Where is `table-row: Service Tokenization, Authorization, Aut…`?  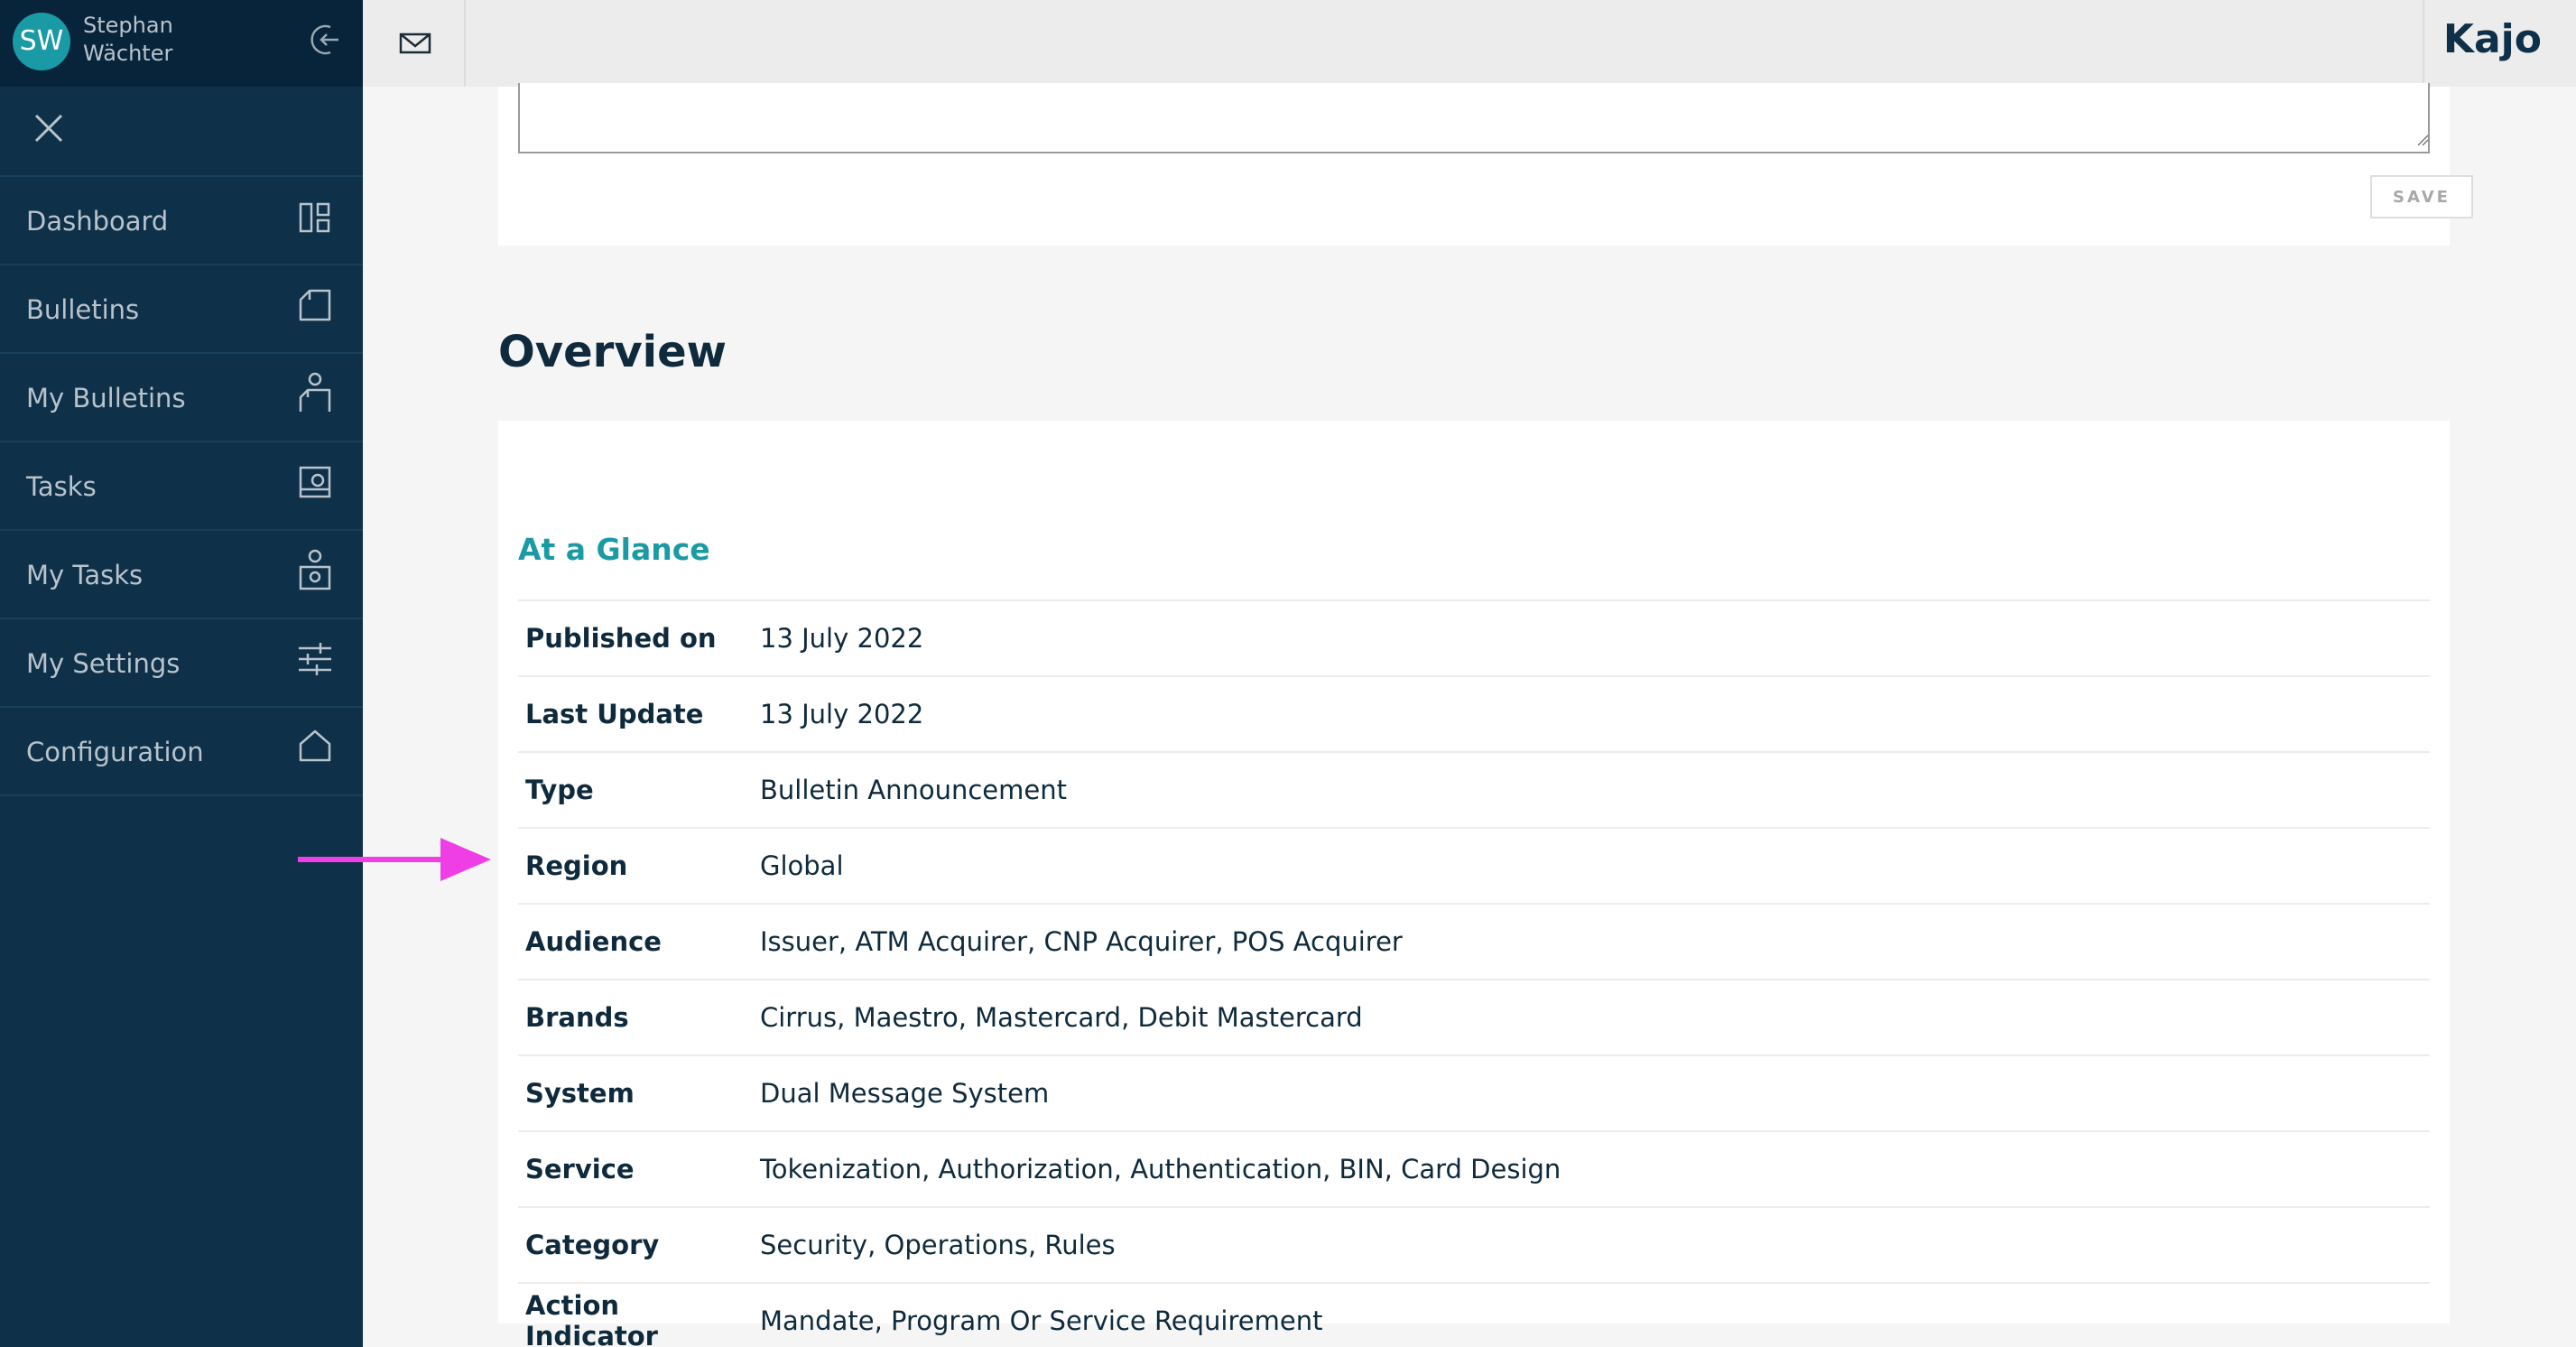 table-row: Service Tokenization, Authorization, Aut… is located at coordinates (1474, 1169).